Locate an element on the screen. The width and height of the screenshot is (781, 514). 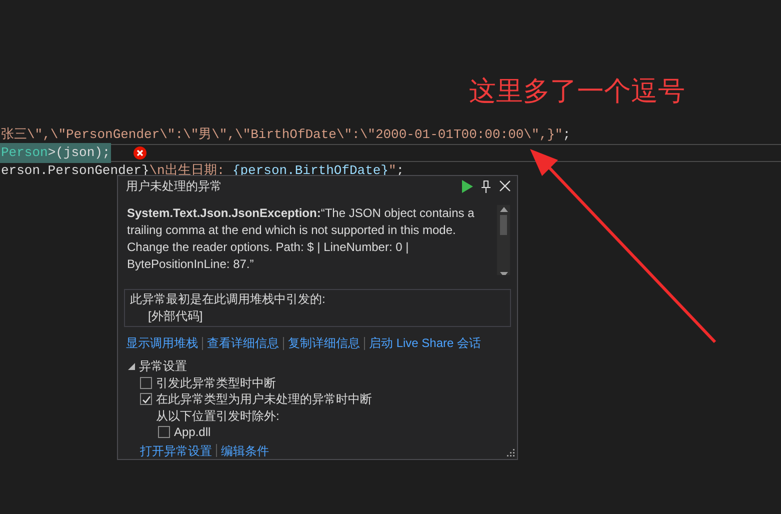
option-label: 引发此异常类型时中断 is located at coordinates (216, 382).